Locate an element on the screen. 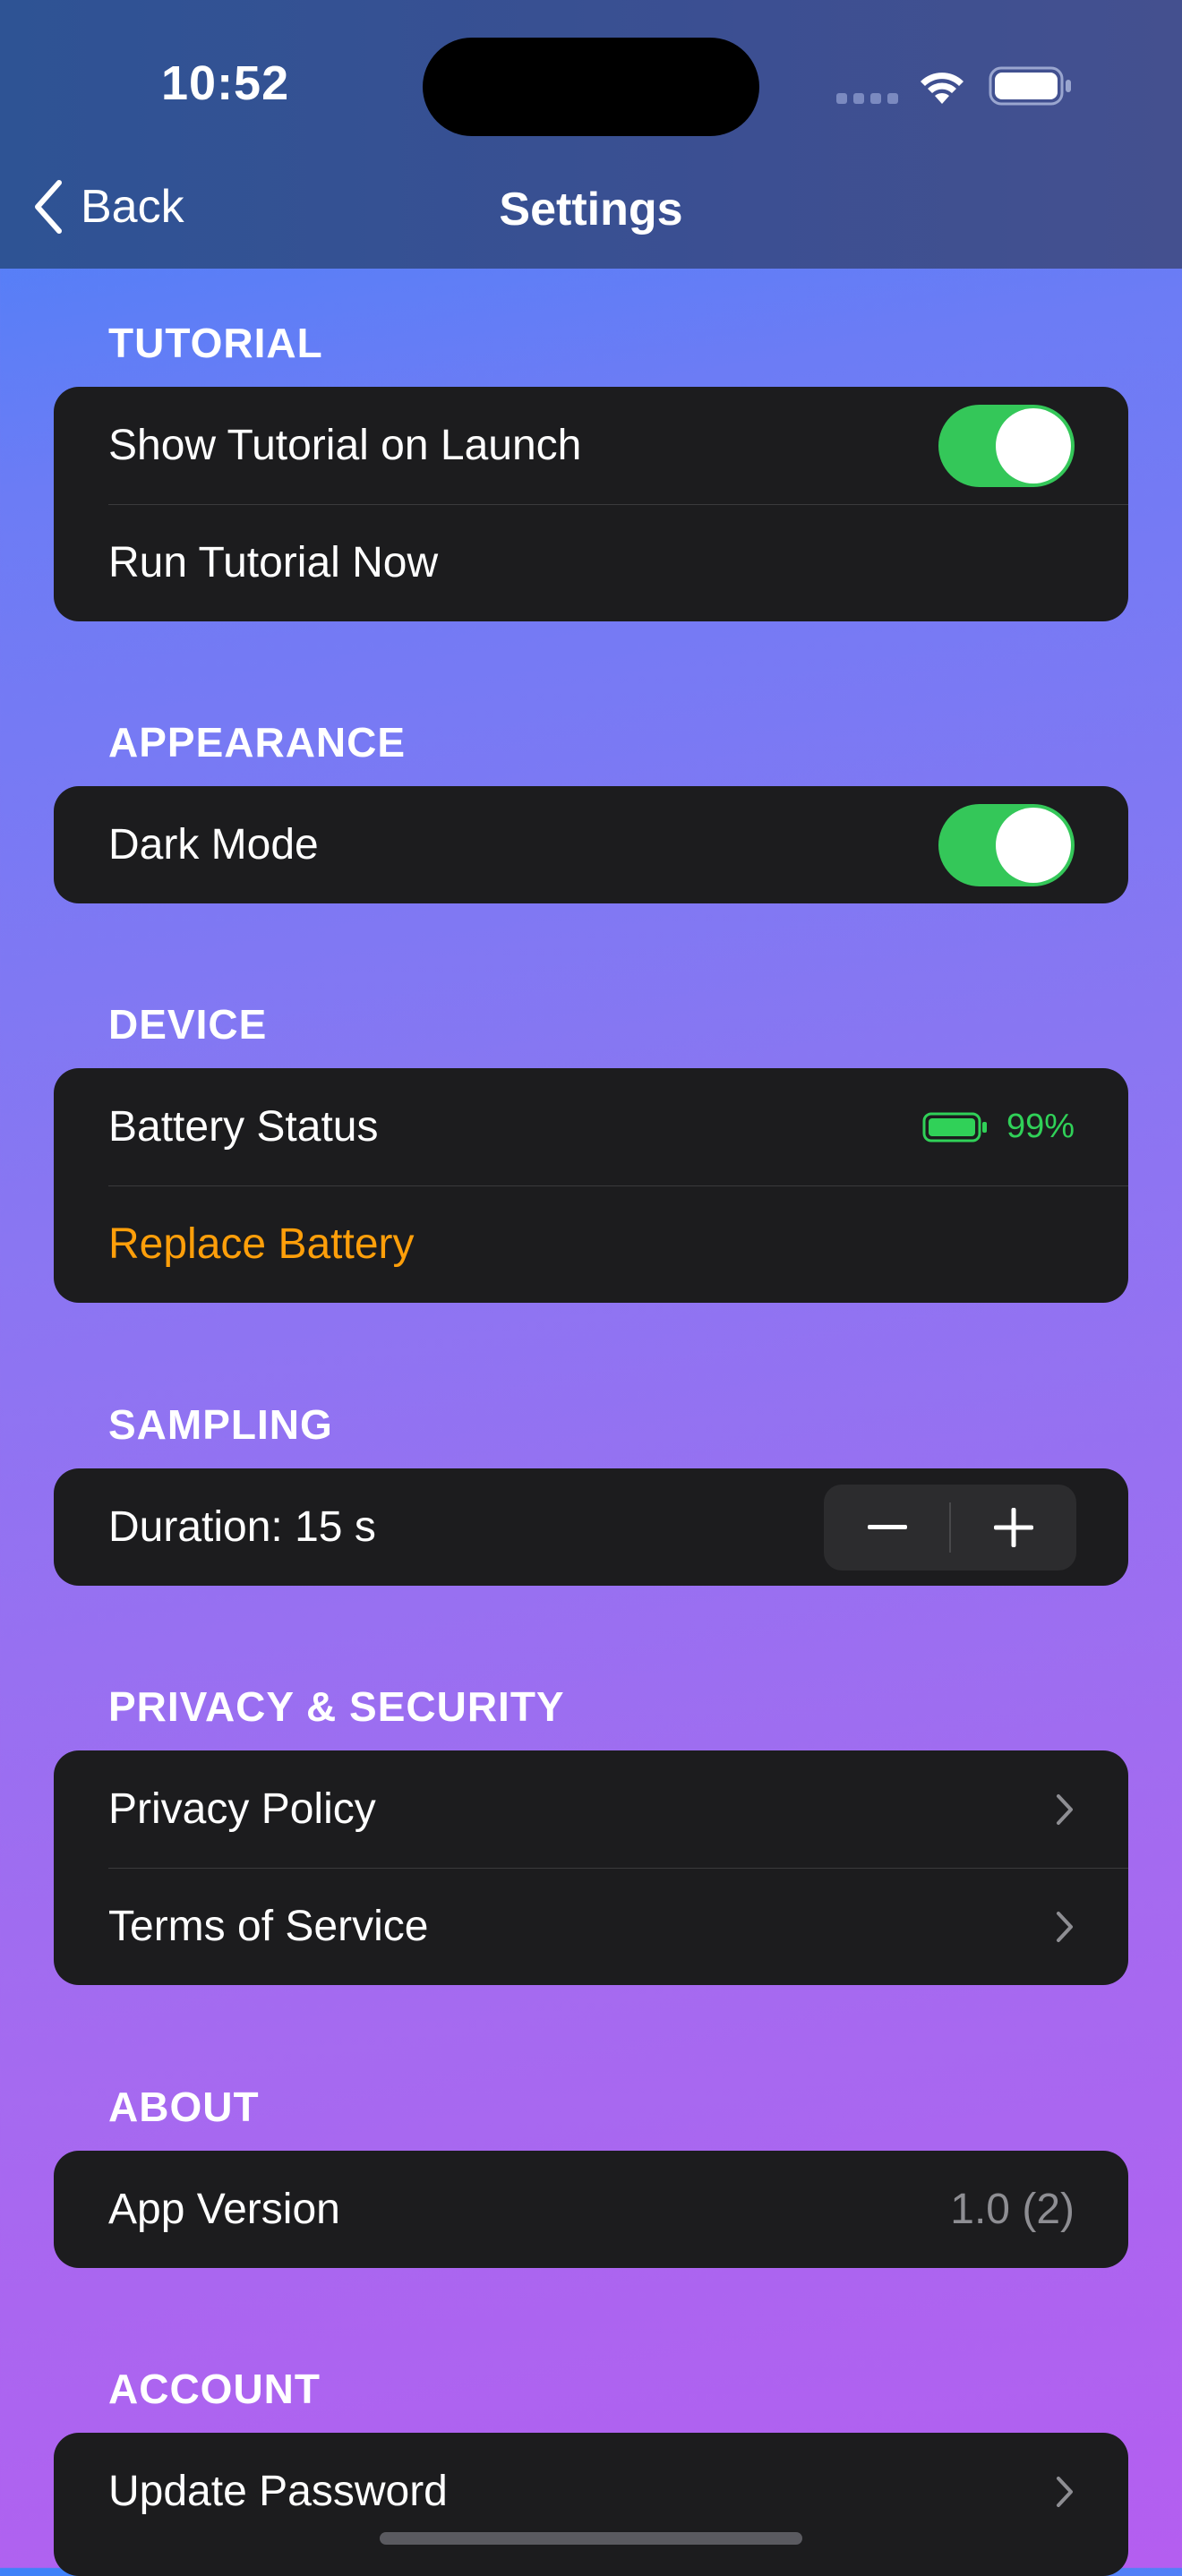  duration-row: Duration: 15 s is located at coordinates (591, 1527).